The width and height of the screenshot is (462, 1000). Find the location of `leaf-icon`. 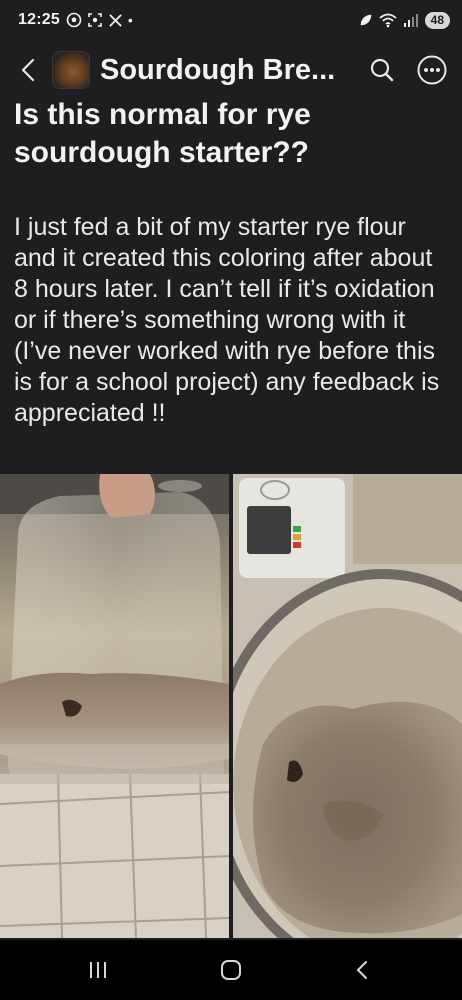

leaf-icon is located at coordinates (365, 20).